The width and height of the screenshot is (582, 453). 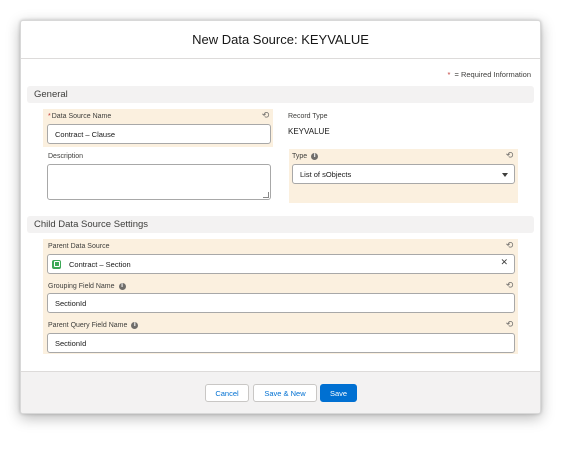 I want to click on grouping-field-name-label: Grouping Field Name i, so click(x=87, y=286).